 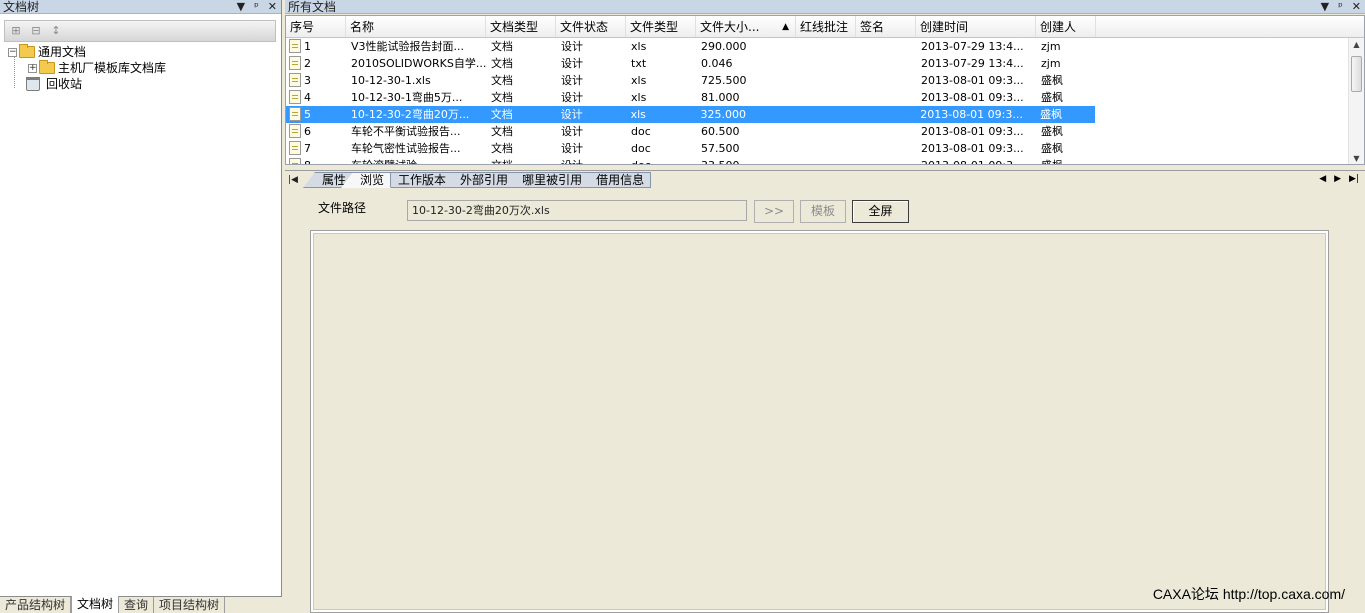 I want to click on recycle-bin-icon, so click(x=33, y=84).